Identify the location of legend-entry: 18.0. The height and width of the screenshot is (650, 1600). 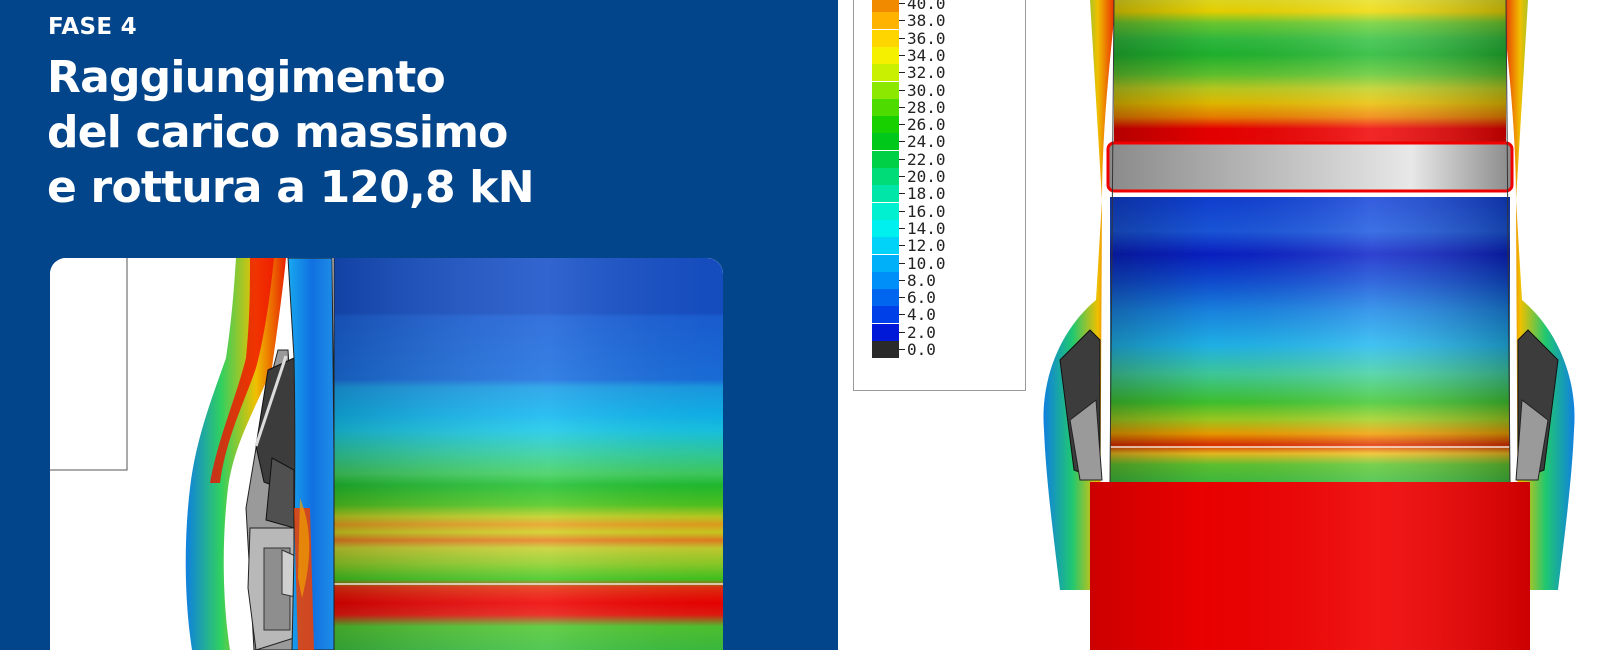
(927, 194).